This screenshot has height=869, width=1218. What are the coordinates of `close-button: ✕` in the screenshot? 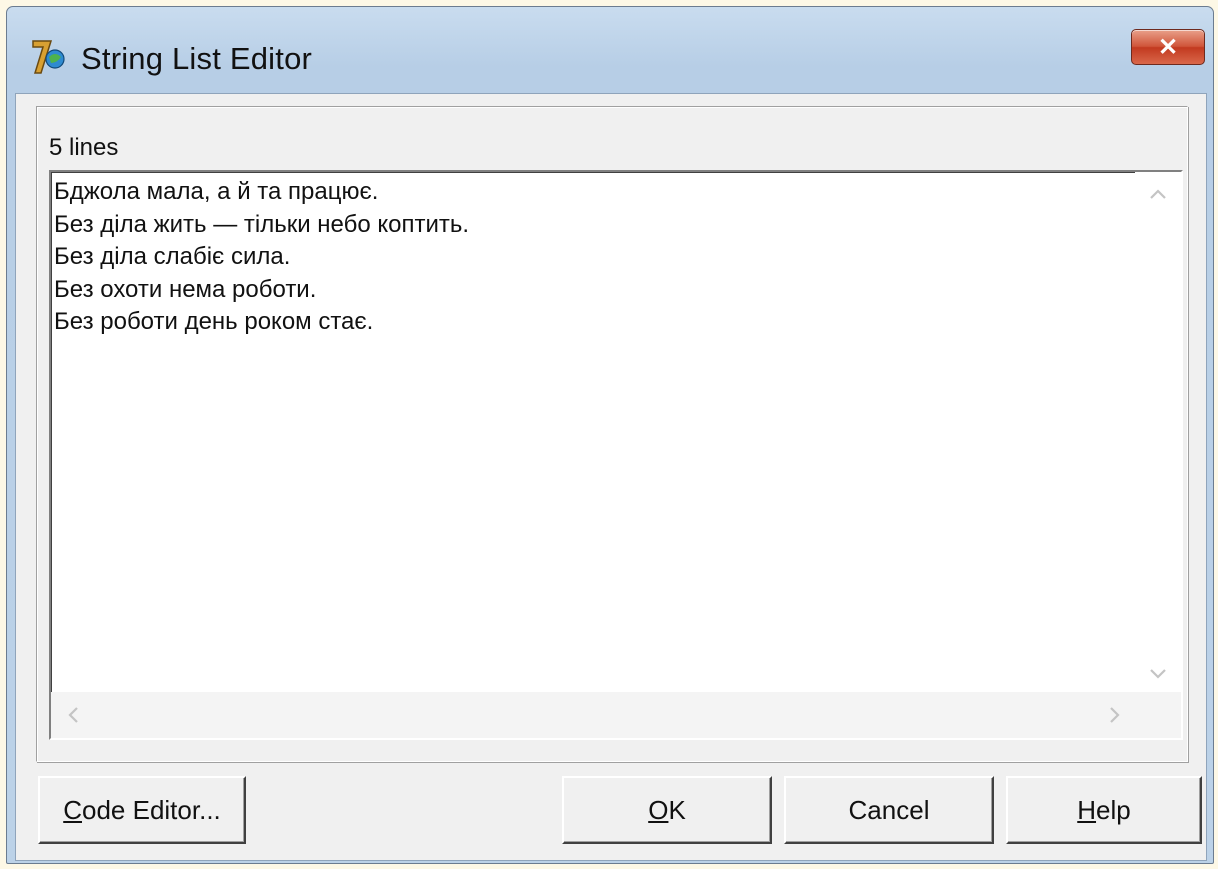 It's located at (1168, 47).